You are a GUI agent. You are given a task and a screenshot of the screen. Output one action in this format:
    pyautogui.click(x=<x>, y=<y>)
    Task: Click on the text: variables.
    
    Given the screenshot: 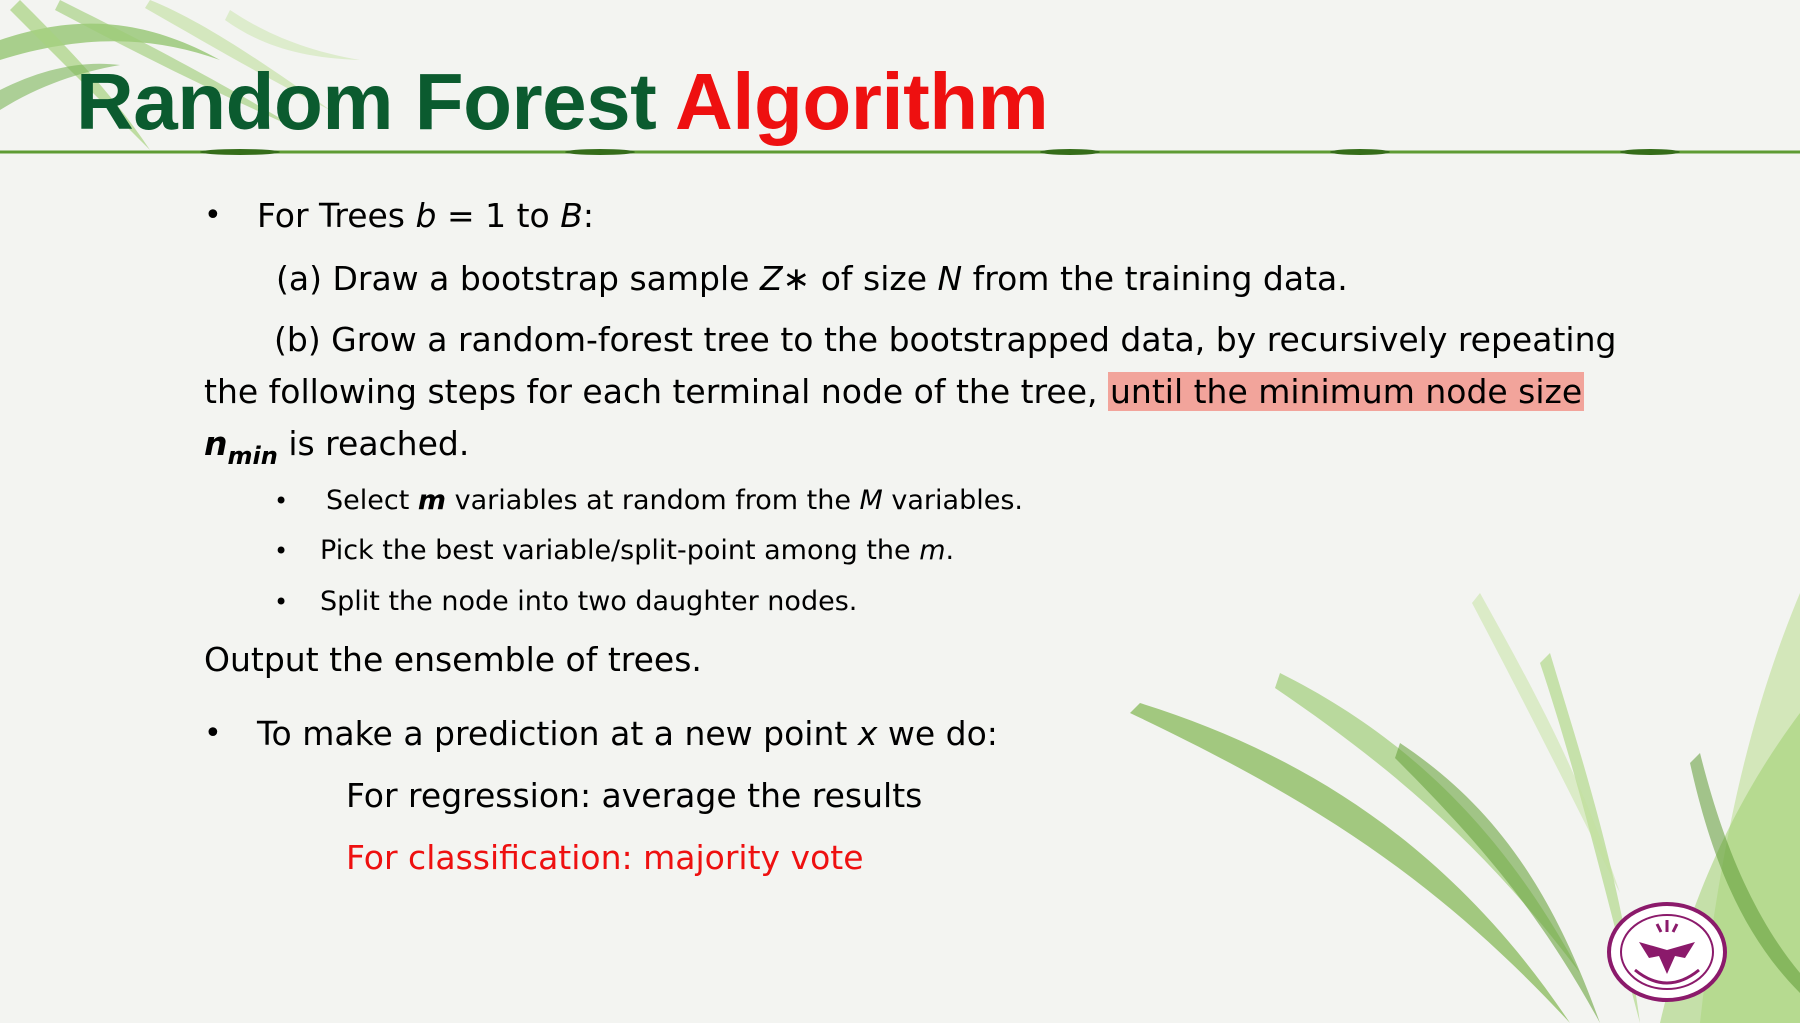 What is the action you would take?
    pyautogui.click(x=952, y=500)
    